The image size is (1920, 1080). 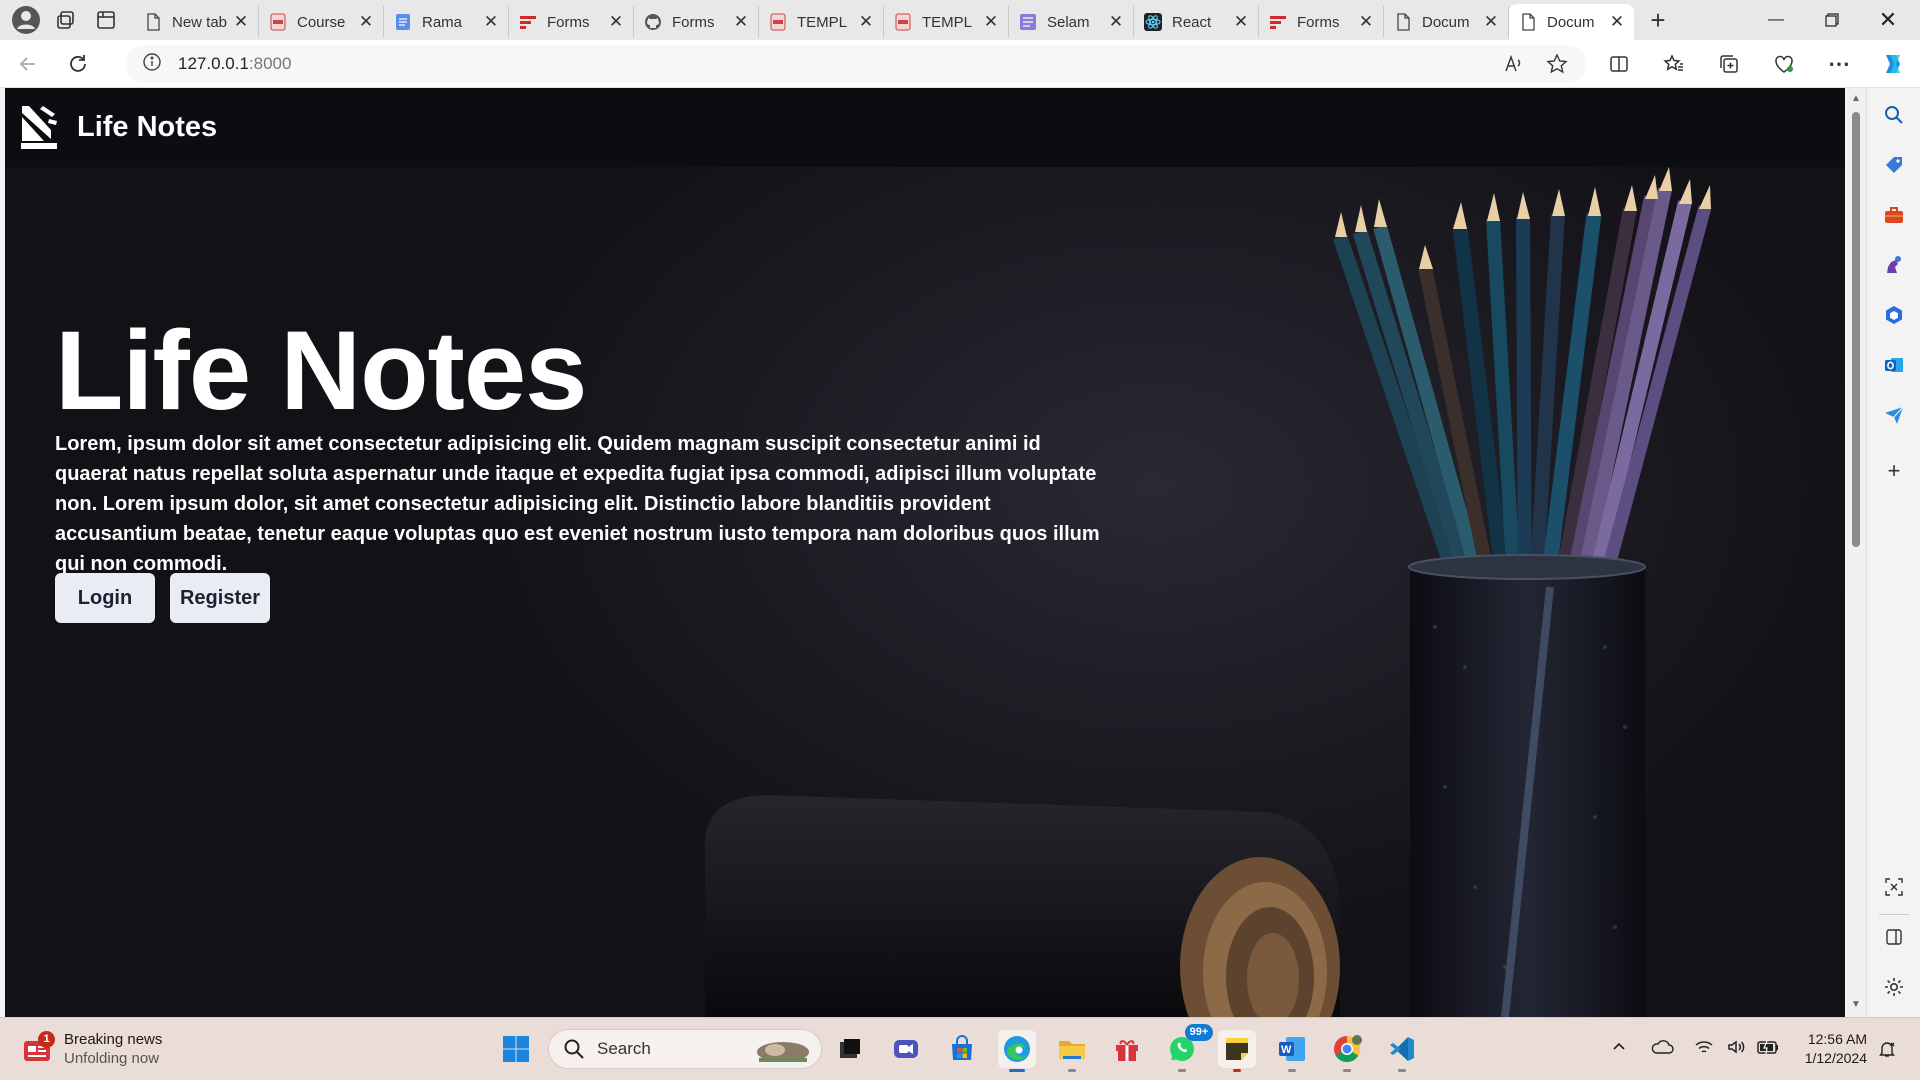 I want to click on gift-app-button, so click(x=1127, y=1049).